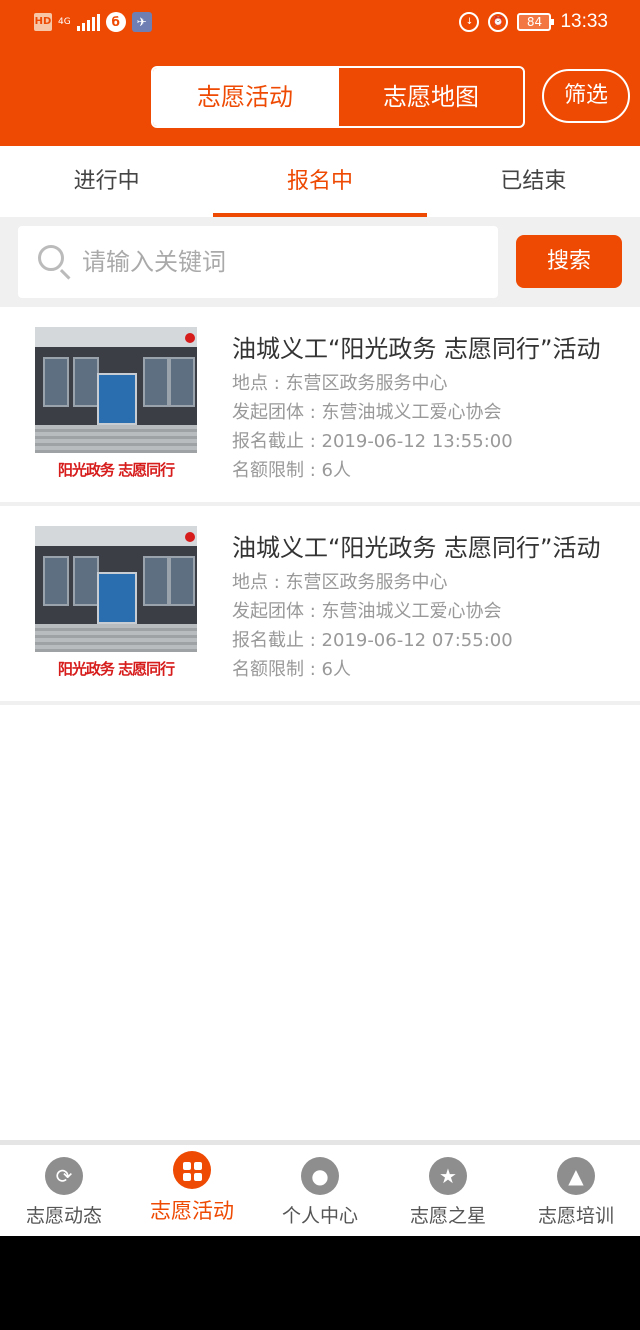 This screenshot has width=640, height=1330. I want to click on graduation-cap-icon: ▲, so click(576, 1176).